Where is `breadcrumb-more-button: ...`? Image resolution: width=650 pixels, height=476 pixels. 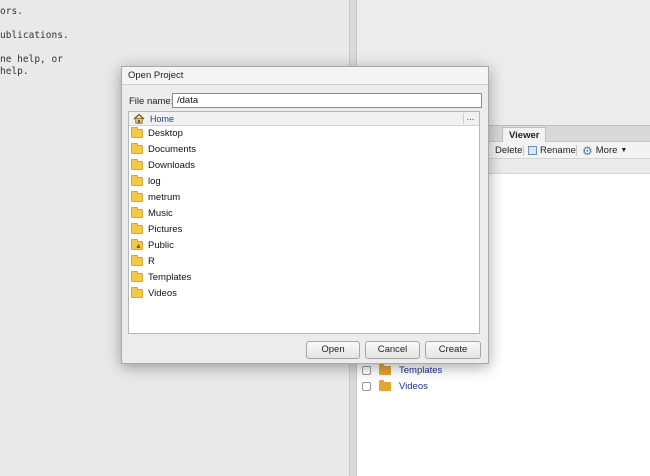
breadcrumb-more-button: ... is located at coordinates (470, 118).